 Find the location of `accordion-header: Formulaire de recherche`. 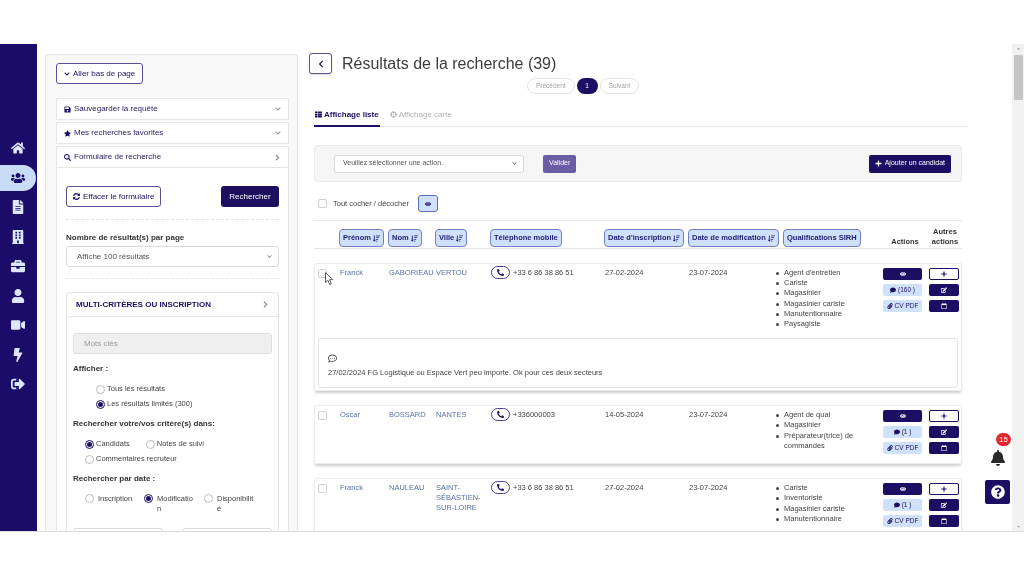

accordion-header: Formulaire de recherche is located at coordinates (172, 157).